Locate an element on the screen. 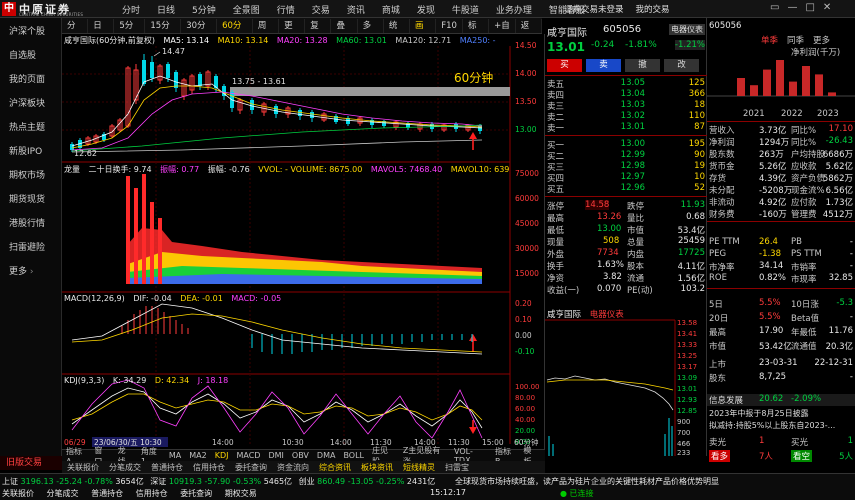 This screenshot has width=855, height=500. stat-value: 508 is located at coordinates (611, 241).